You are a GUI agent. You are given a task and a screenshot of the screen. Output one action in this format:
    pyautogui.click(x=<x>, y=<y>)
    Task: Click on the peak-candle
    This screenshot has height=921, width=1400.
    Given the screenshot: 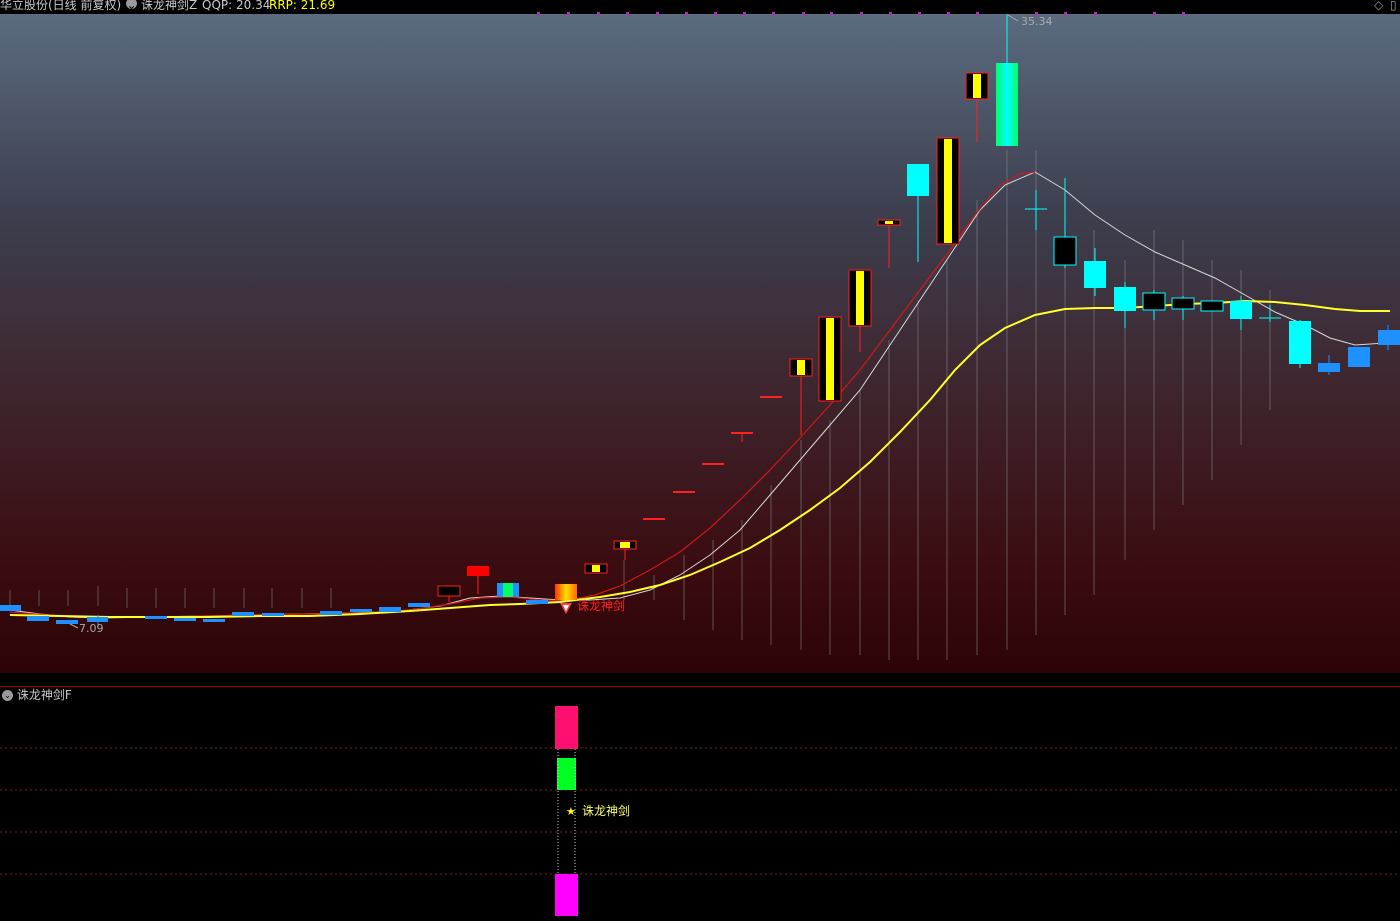 What is the action you would take?
    pyautogui.click(x=1007, y=104)
    